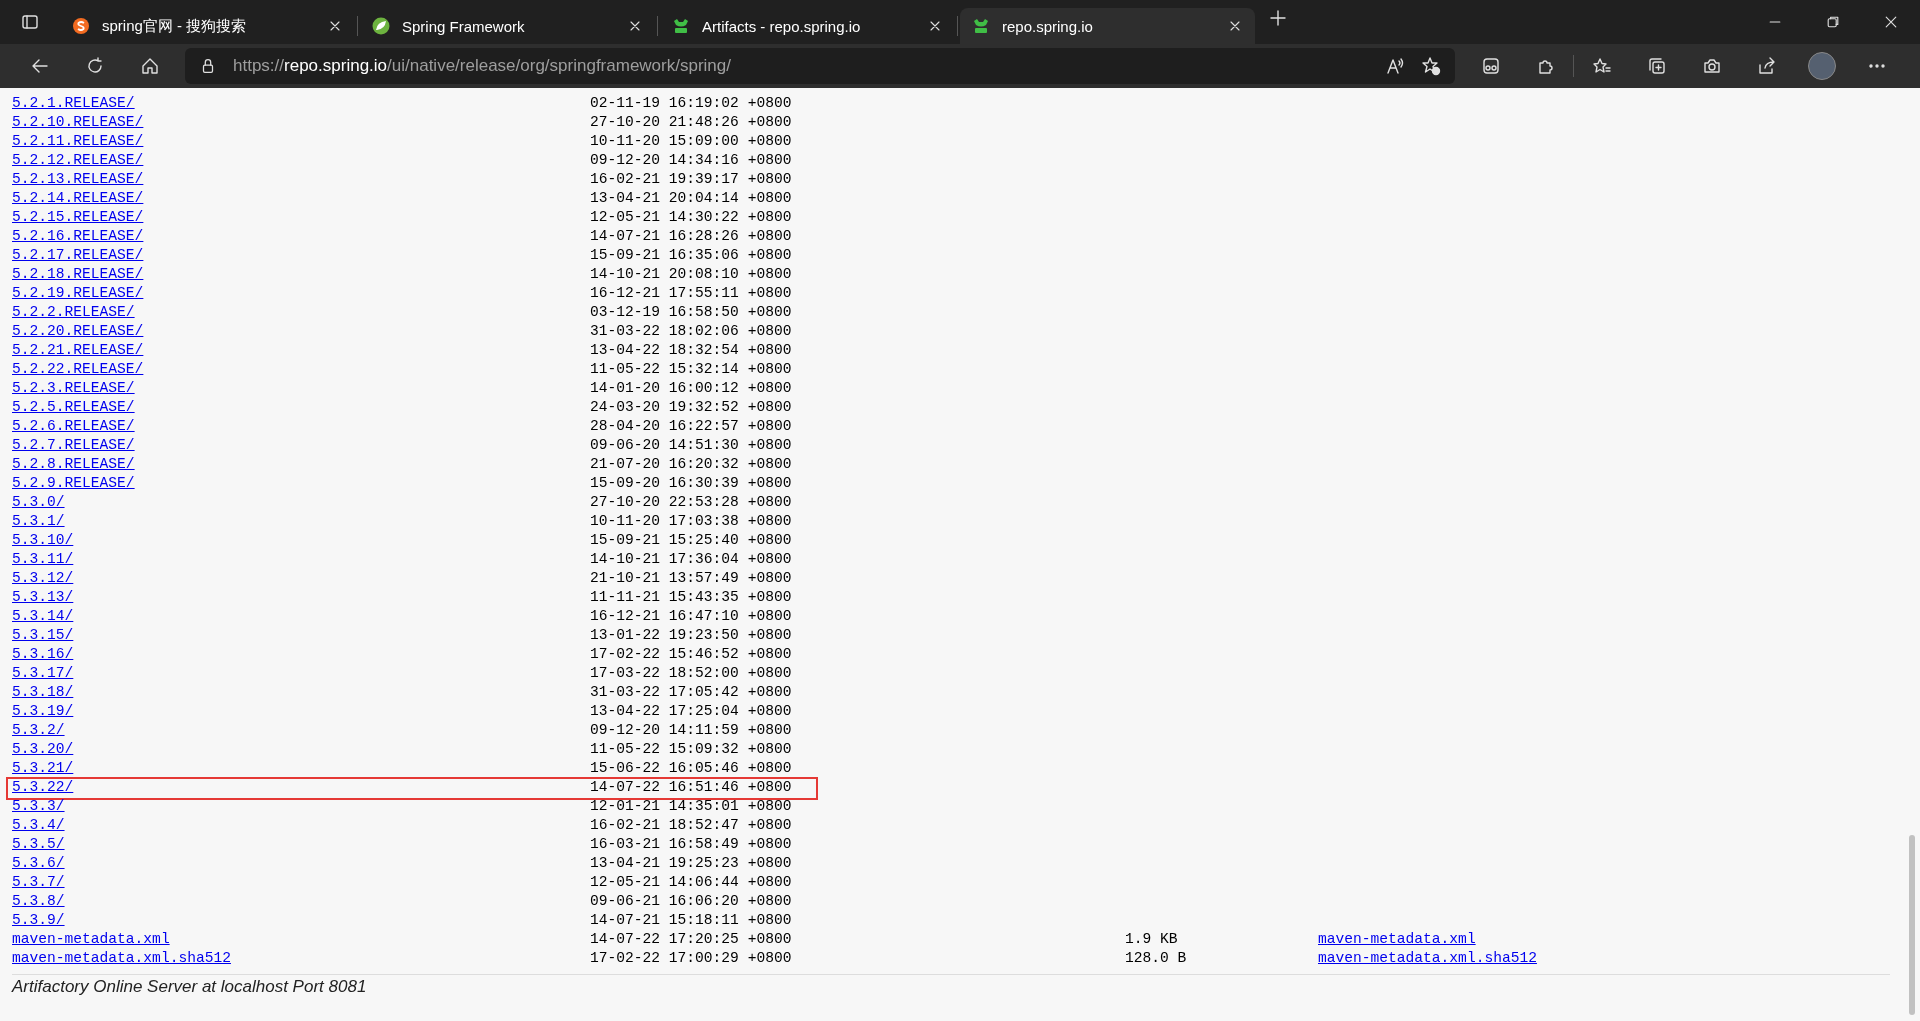 Image resolution: width=1920 pixels, height=1021 pixels. What do you see at coordinates (78, 217) in the screenshot?
I see `file-link: 5.2.15.RELEASE/` at bounding box center [78, 217].